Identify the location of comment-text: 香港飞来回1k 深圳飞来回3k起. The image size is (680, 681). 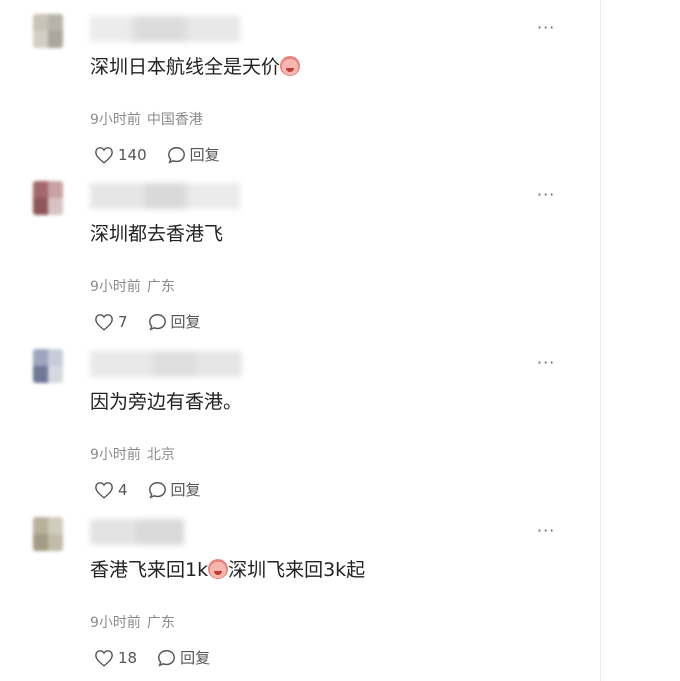
(228, 570).